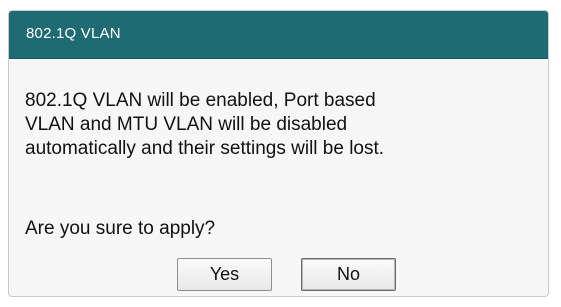 This screenshot has width=561, height=307. Describe the element at coordinates (73, 33) in the screenshot. I see `dialog-title: 802.1Q VLAN` at that location.